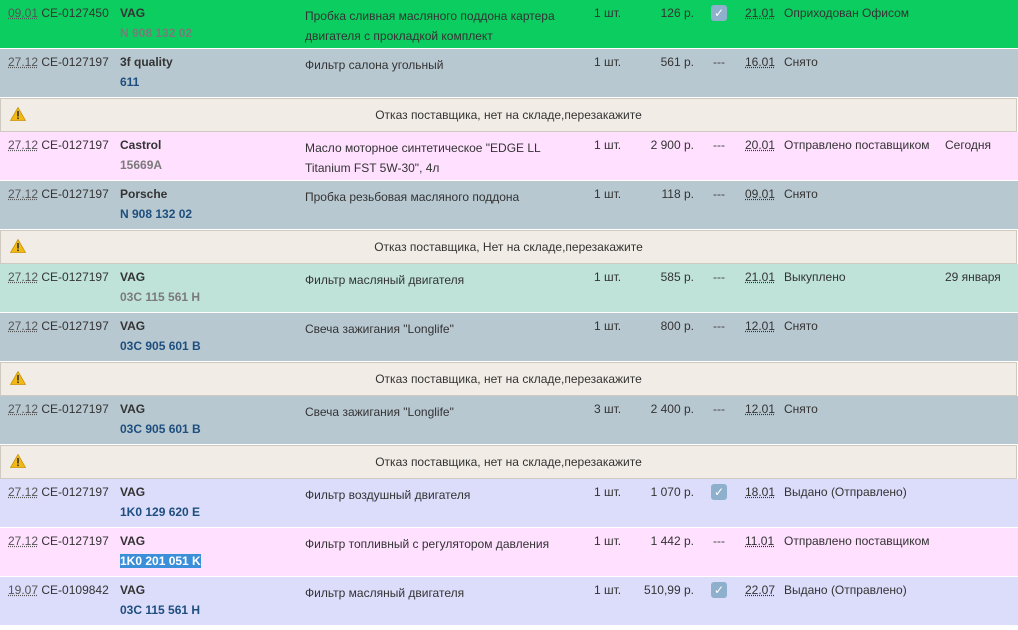  I want to click on order-date-link: 09.01, so click(23, 13).